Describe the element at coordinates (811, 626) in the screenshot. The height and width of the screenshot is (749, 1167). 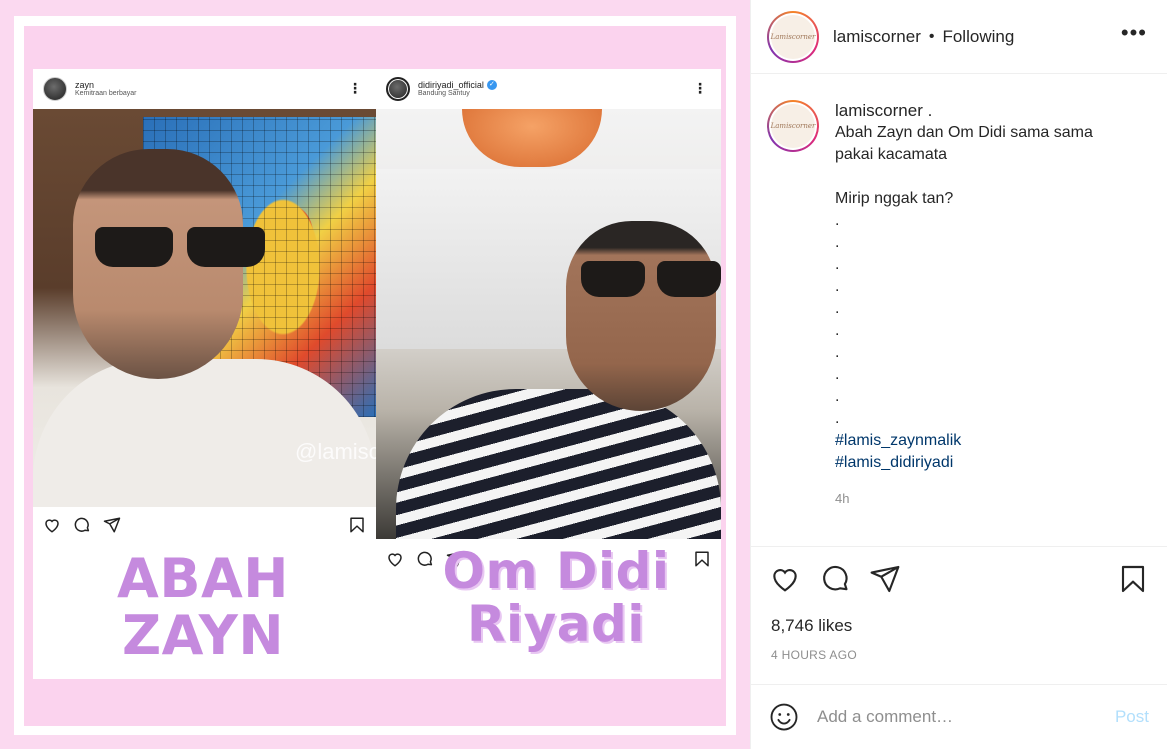
I see `likes-count: 8,746 likes` at that location.